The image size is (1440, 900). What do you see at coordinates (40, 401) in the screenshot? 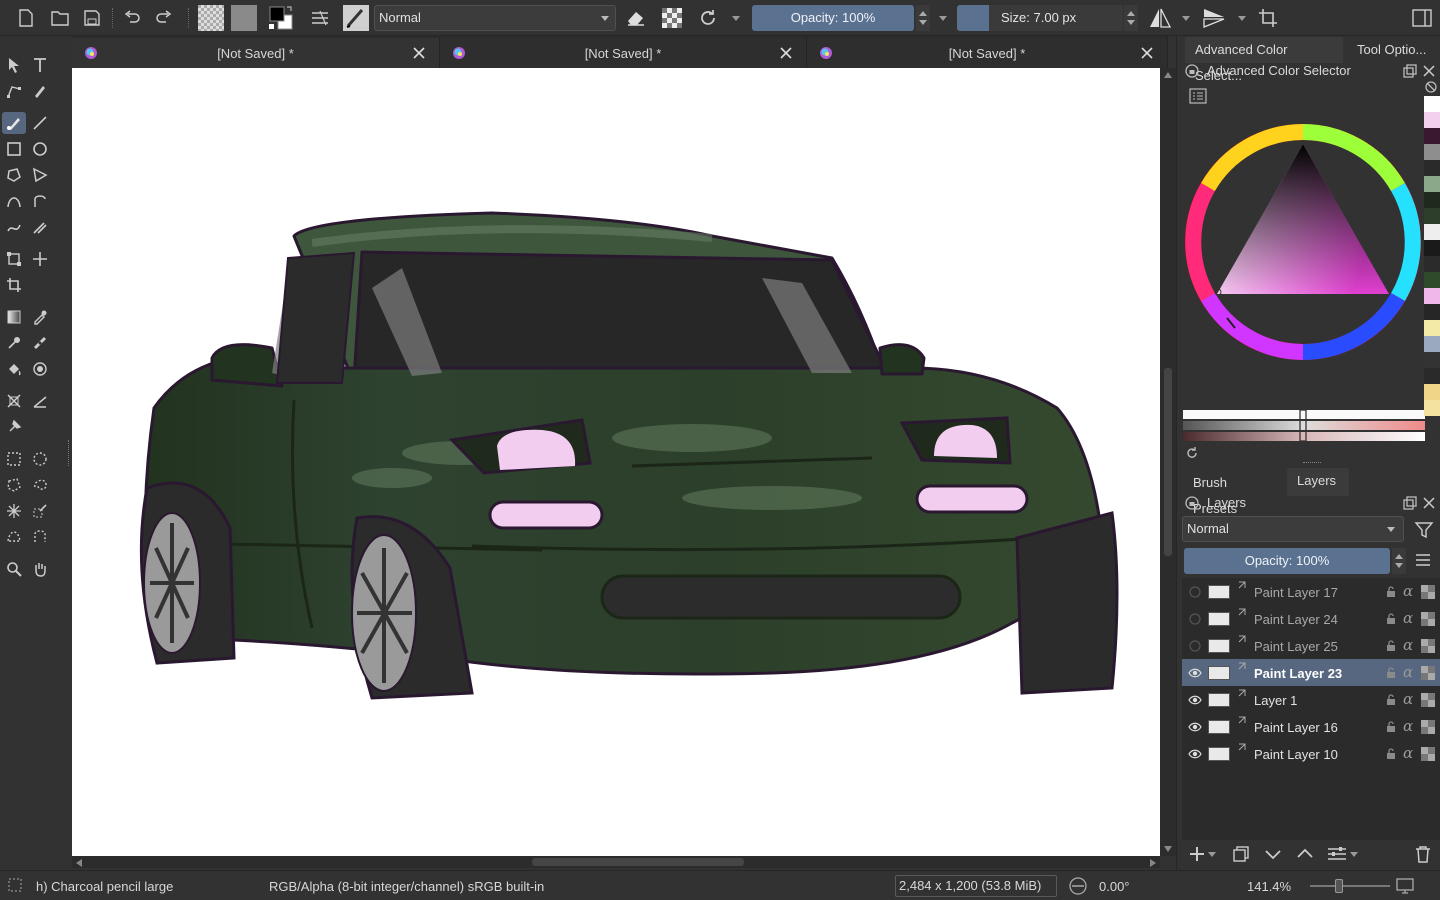
I see `measure-tool-icon` at bounding box center [40, 401].